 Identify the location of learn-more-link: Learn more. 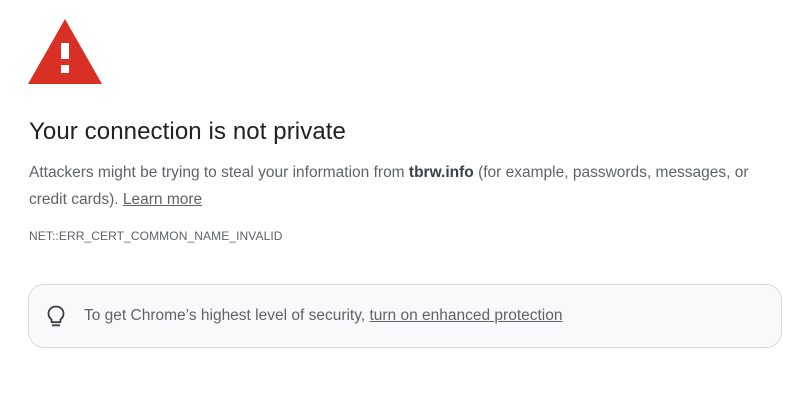
(162, 199).